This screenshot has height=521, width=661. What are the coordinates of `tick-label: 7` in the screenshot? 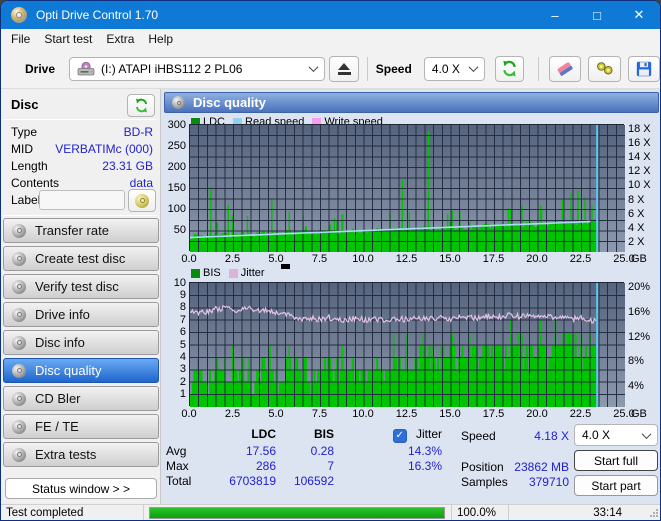 It's located at (182, 319).